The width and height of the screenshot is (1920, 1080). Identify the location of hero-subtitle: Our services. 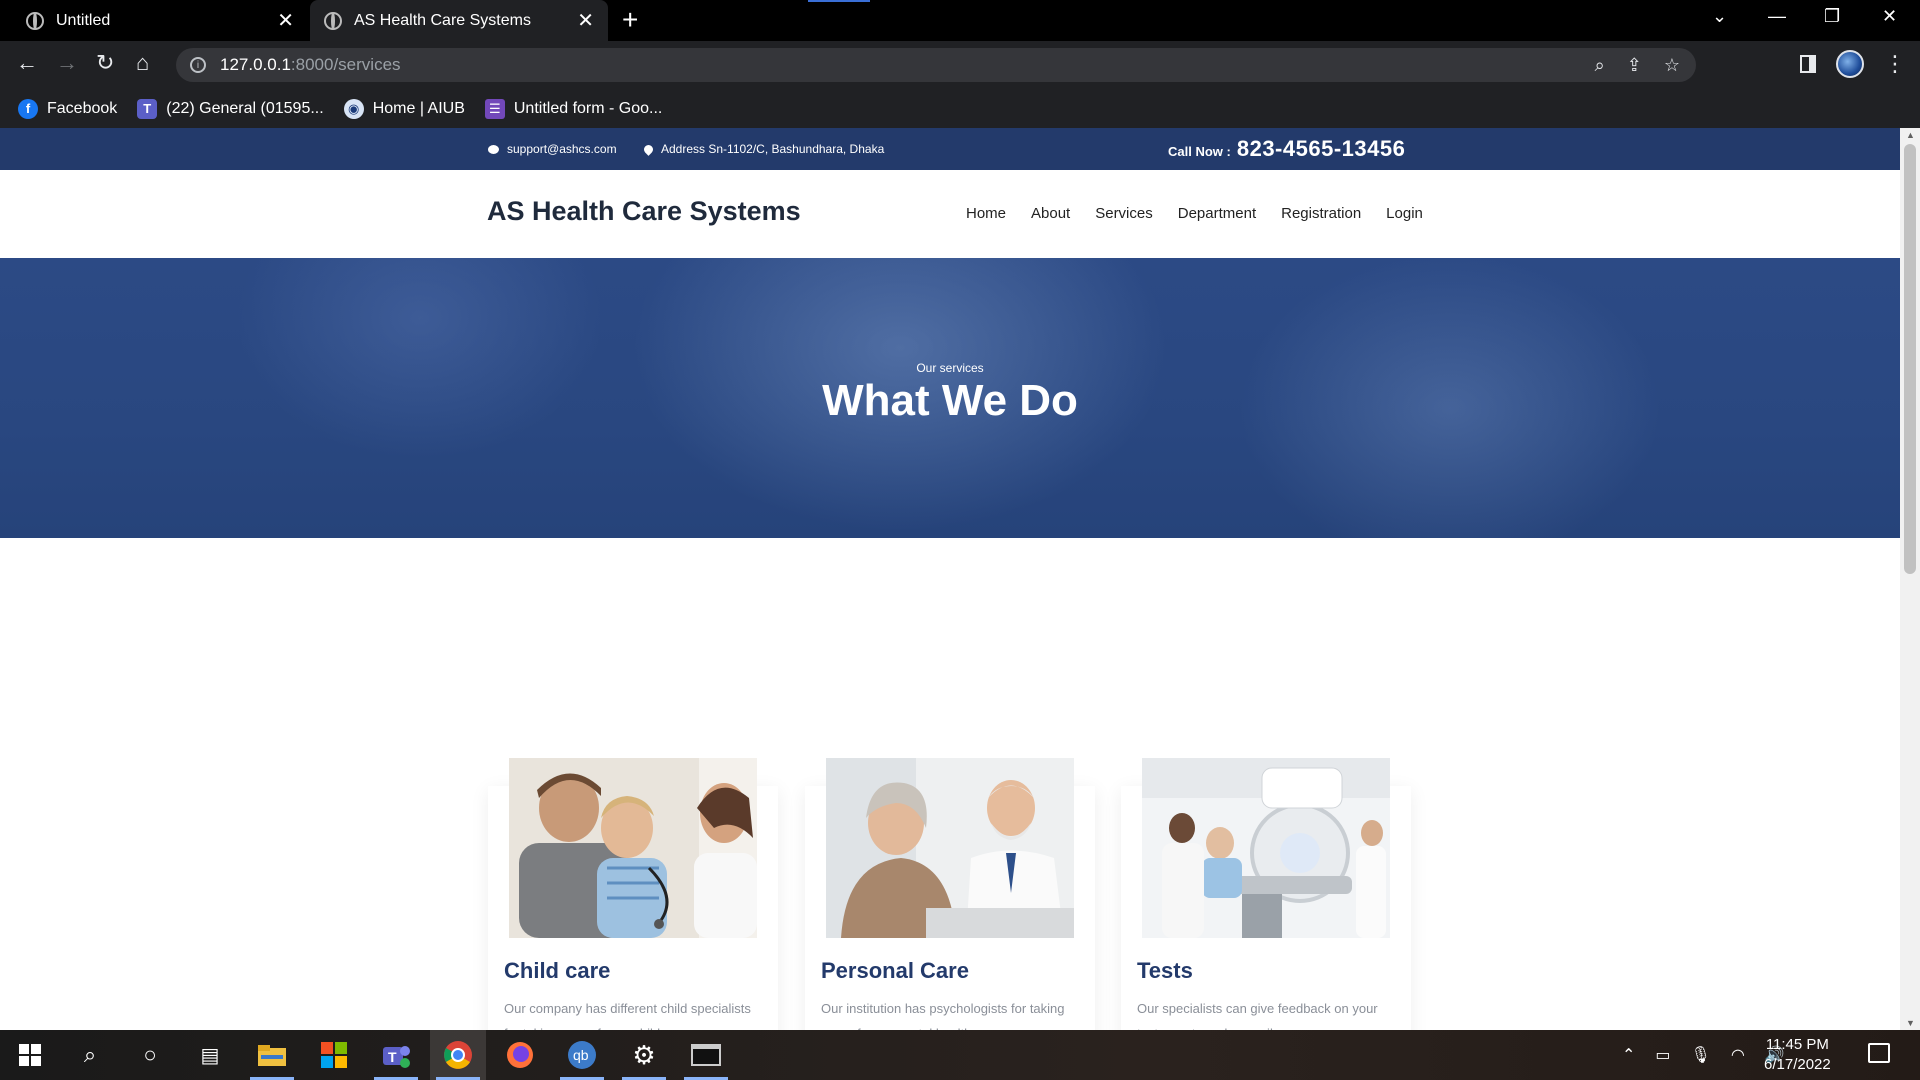
(950, 368).